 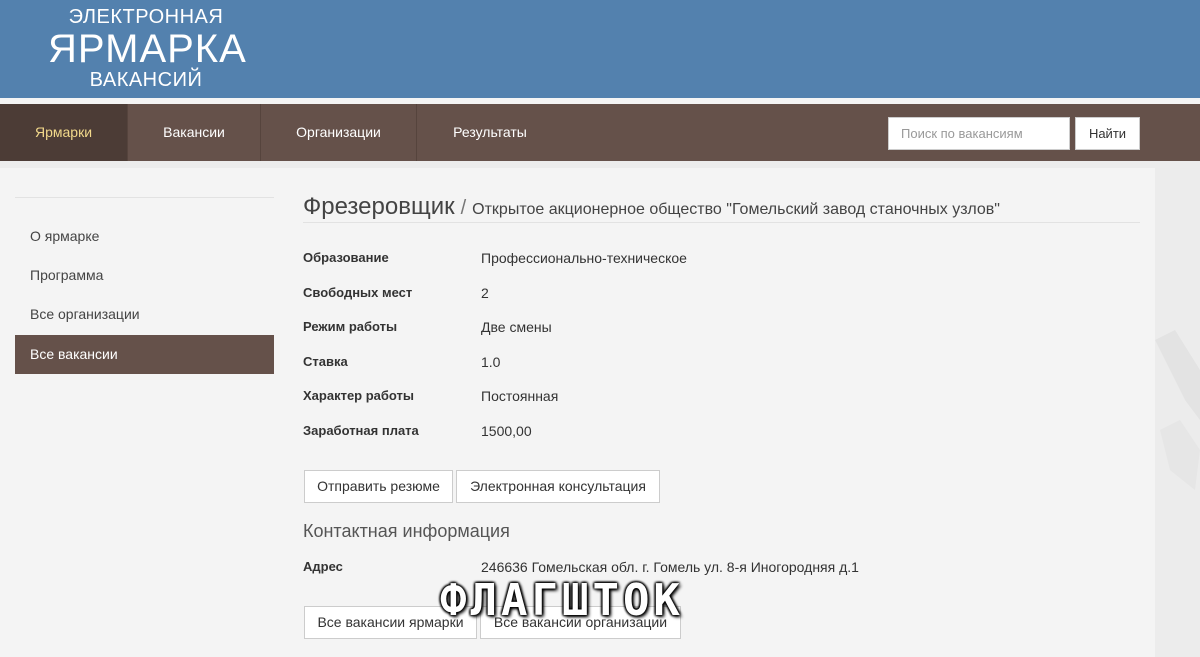 What do you see at coordinates (1177, 410) in the screenshot?
I see `background-decoration` at bounding box center [1177, 410].